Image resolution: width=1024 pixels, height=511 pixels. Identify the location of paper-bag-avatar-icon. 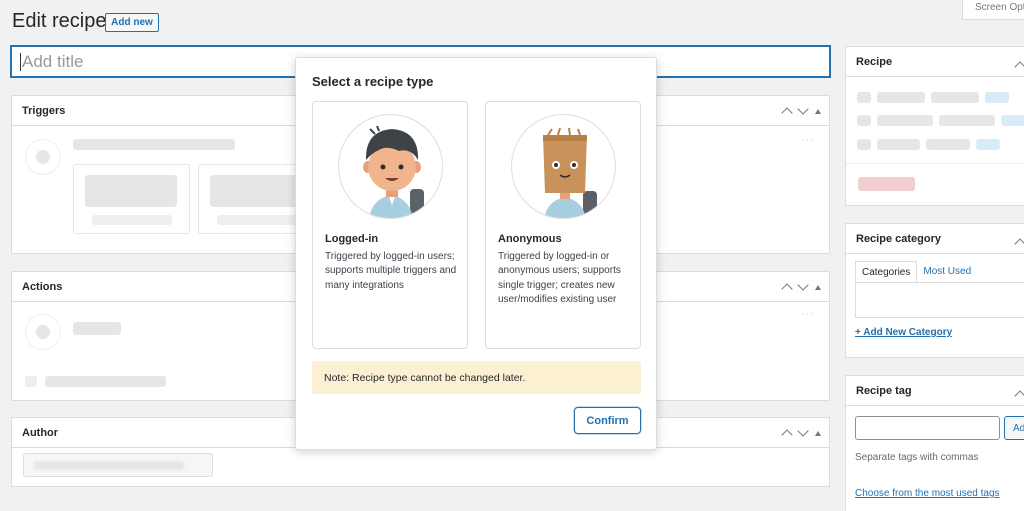
(563, 166).